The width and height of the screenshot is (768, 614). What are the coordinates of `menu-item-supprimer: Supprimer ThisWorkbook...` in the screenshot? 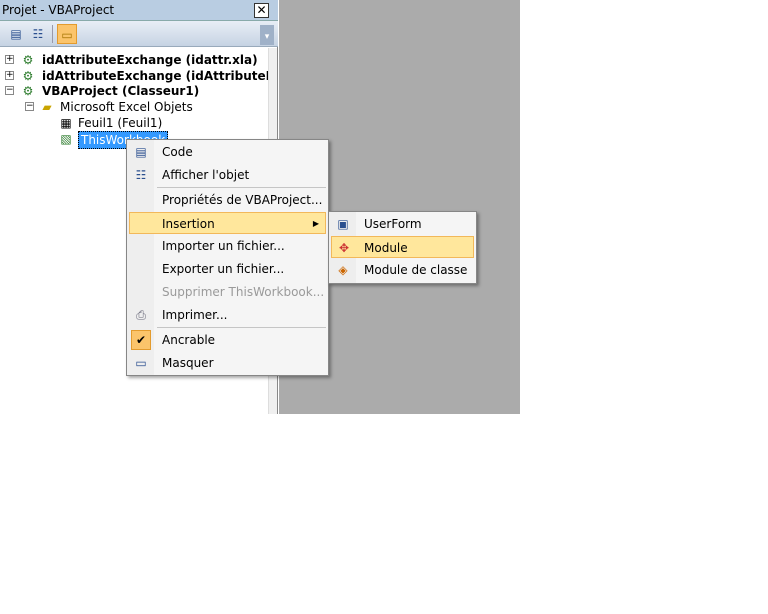 It's located at (227, 292).